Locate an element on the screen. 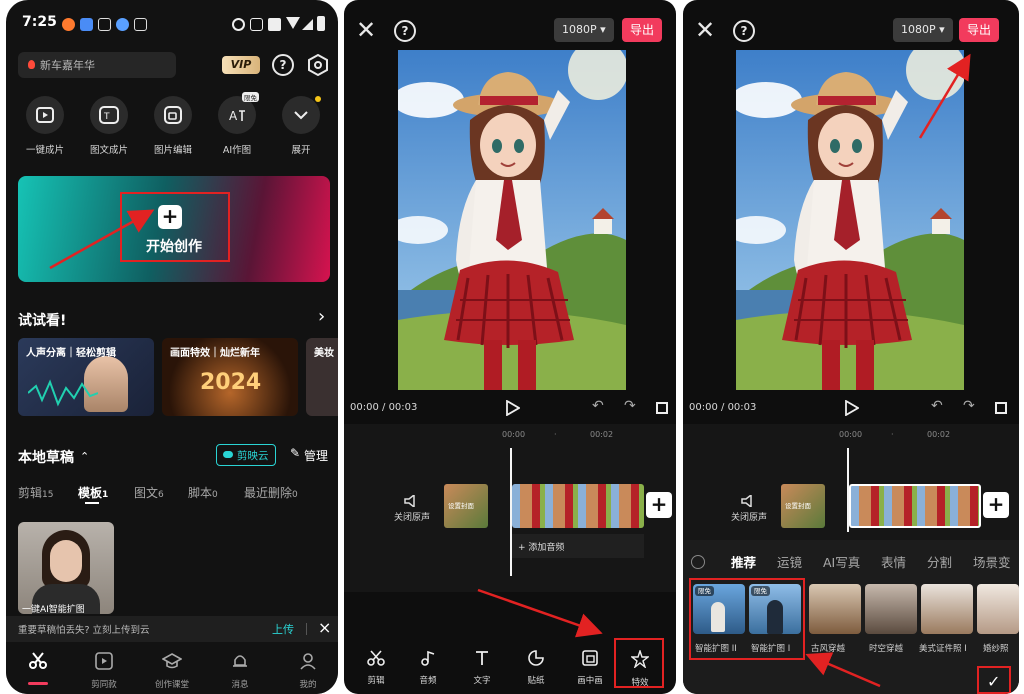 This screenshot has height=694, width=1024. effect-time-travel is located at coordinates (891, 609).